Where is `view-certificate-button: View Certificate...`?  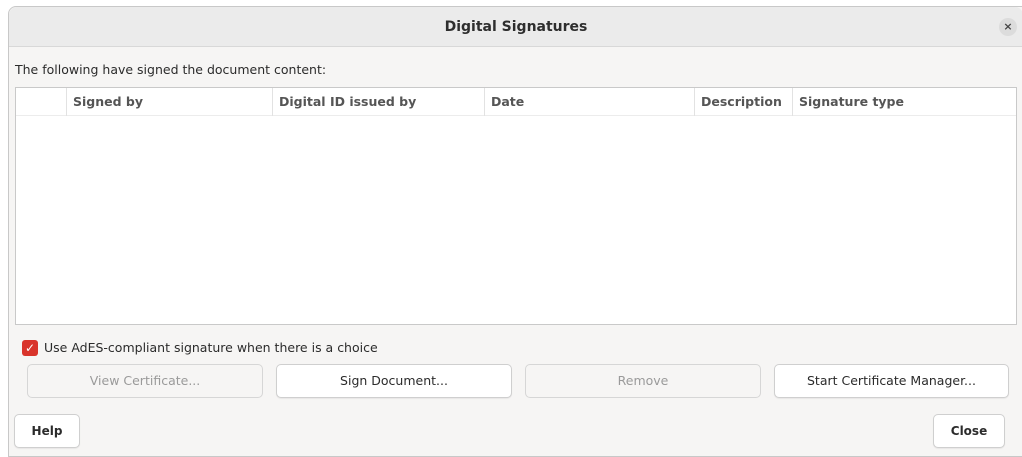
view-certificate-button: View Certificate... is located at coordinates (145, 381).